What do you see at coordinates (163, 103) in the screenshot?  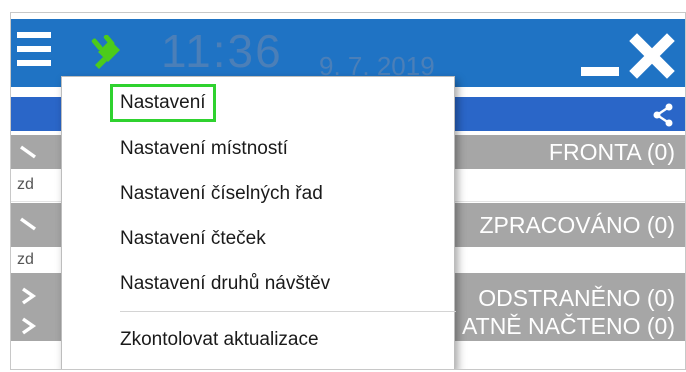 I see `menu-item-nastaveni: Nastavení` at bounding box center [163, 103].